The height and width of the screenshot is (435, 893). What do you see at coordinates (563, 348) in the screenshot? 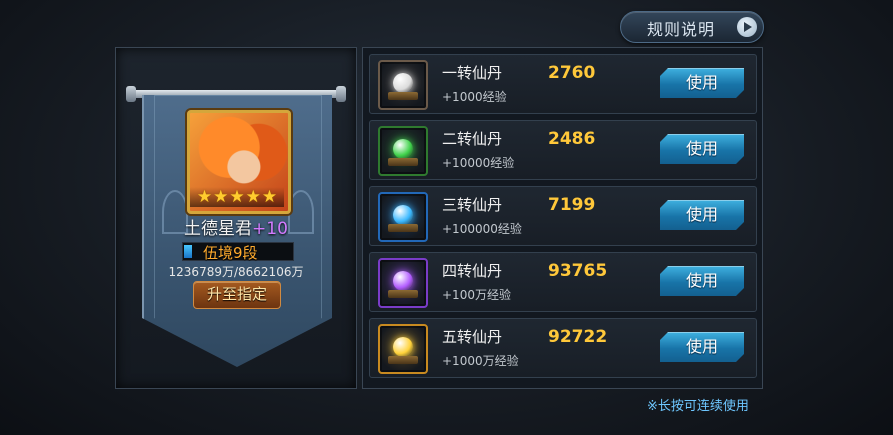
I see `pill-row-5: 五转仙丹 +1000万经验 92722 使用` at bounding box center [563, 348].